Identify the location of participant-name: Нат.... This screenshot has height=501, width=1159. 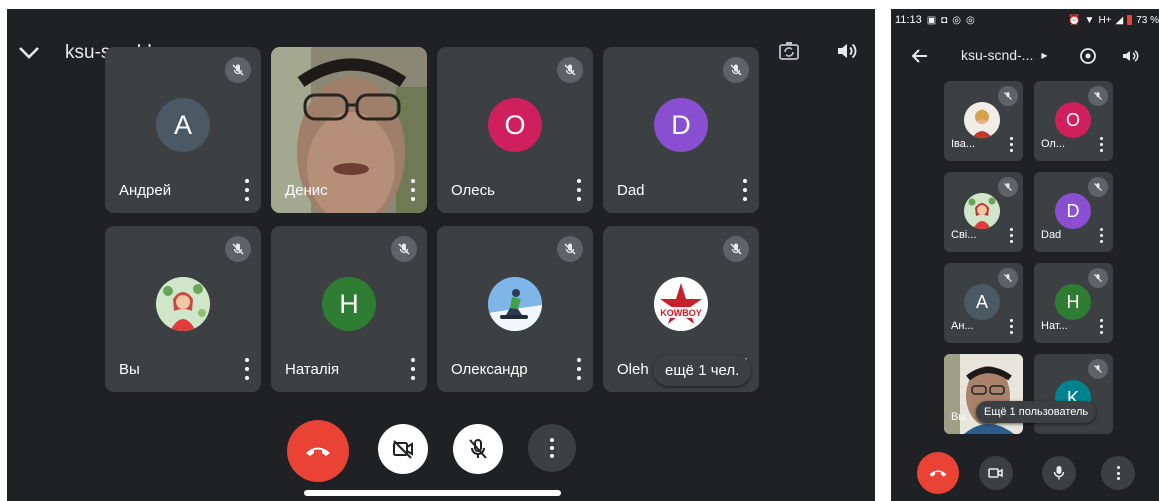
(1054, 326).